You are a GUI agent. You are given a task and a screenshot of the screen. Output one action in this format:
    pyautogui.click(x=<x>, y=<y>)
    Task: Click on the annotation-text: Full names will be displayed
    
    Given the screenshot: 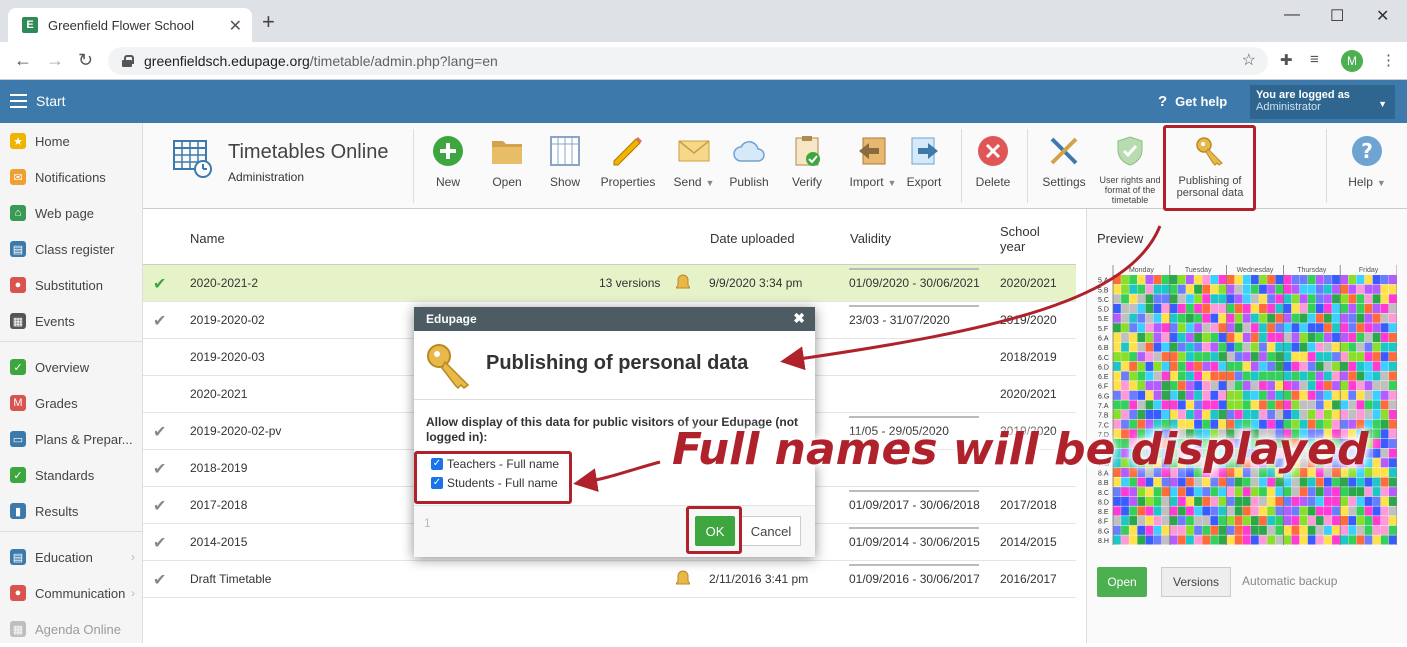 What is the action you would take?
    pyautogui.click(x=1020, y=449)
    